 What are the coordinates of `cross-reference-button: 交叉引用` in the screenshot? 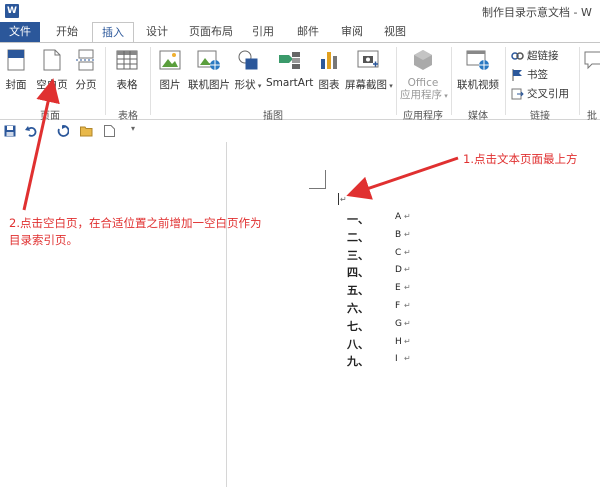 It's located at (540, 93).